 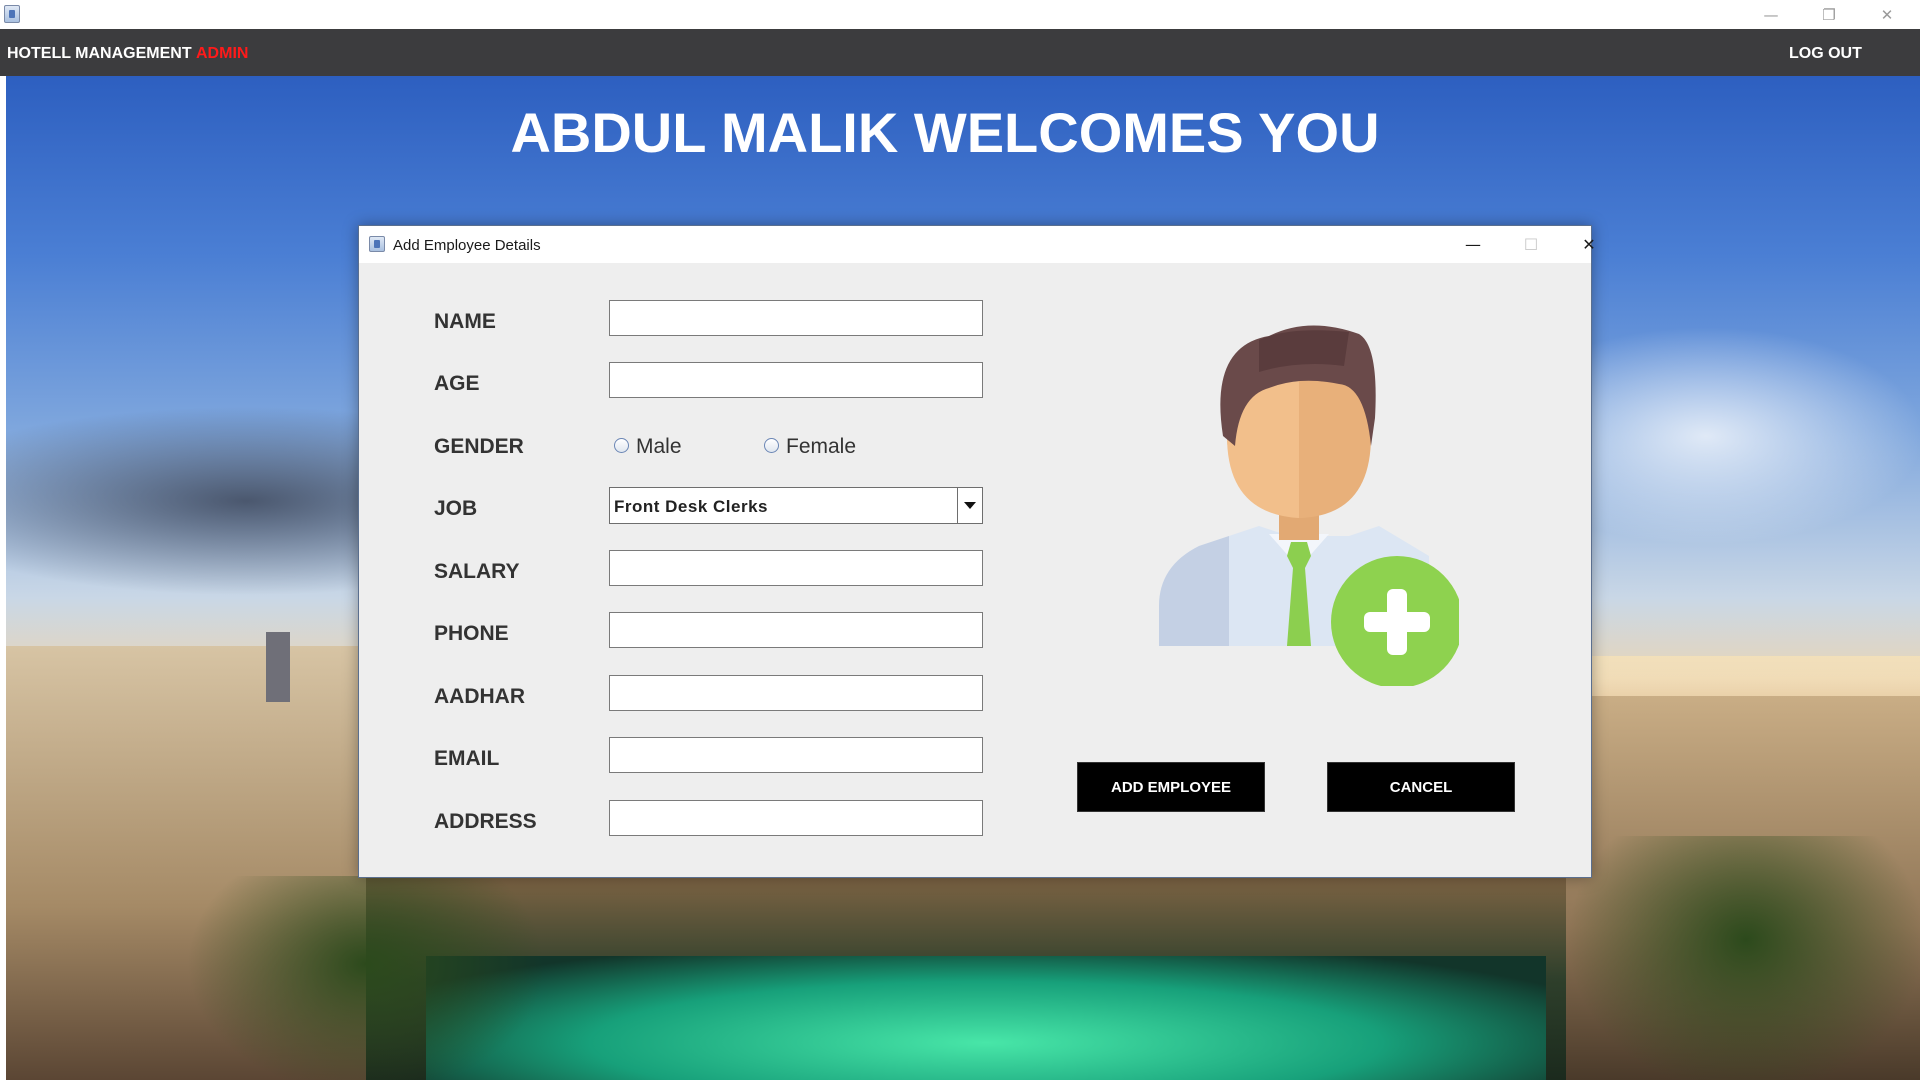 I want to click on aadhar-input, so click(x=796, y=693).